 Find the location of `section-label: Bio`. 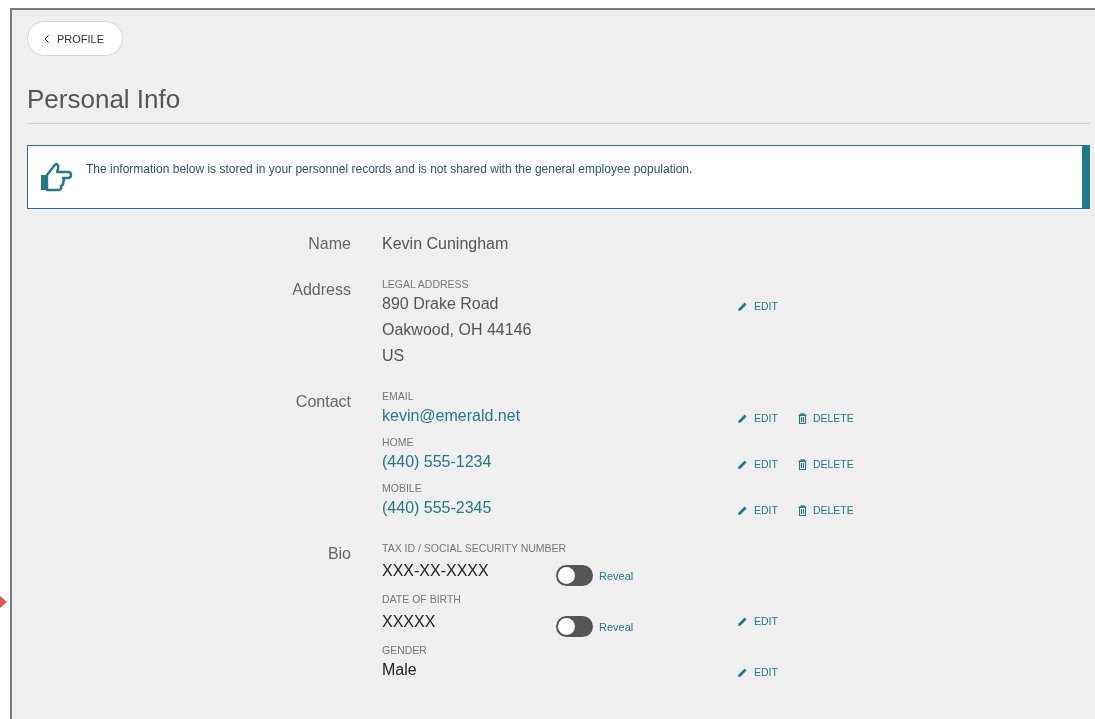

section-label: Bio is located at coordinates (338, 554).